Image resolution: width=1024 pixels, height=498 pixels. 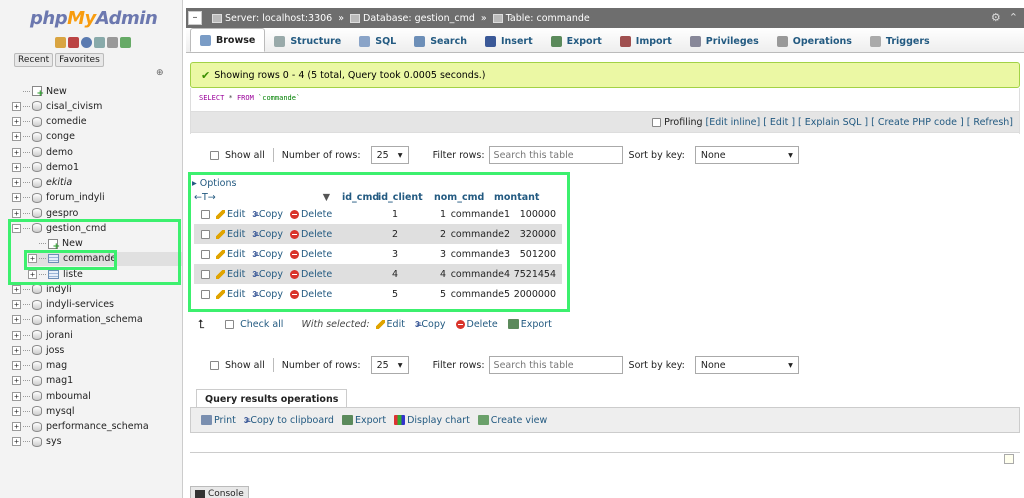 What do you see at coordinates (49, 122) in the screenshot?
I see `sidebar-item: + comedie` at bounding box center [49, 122].